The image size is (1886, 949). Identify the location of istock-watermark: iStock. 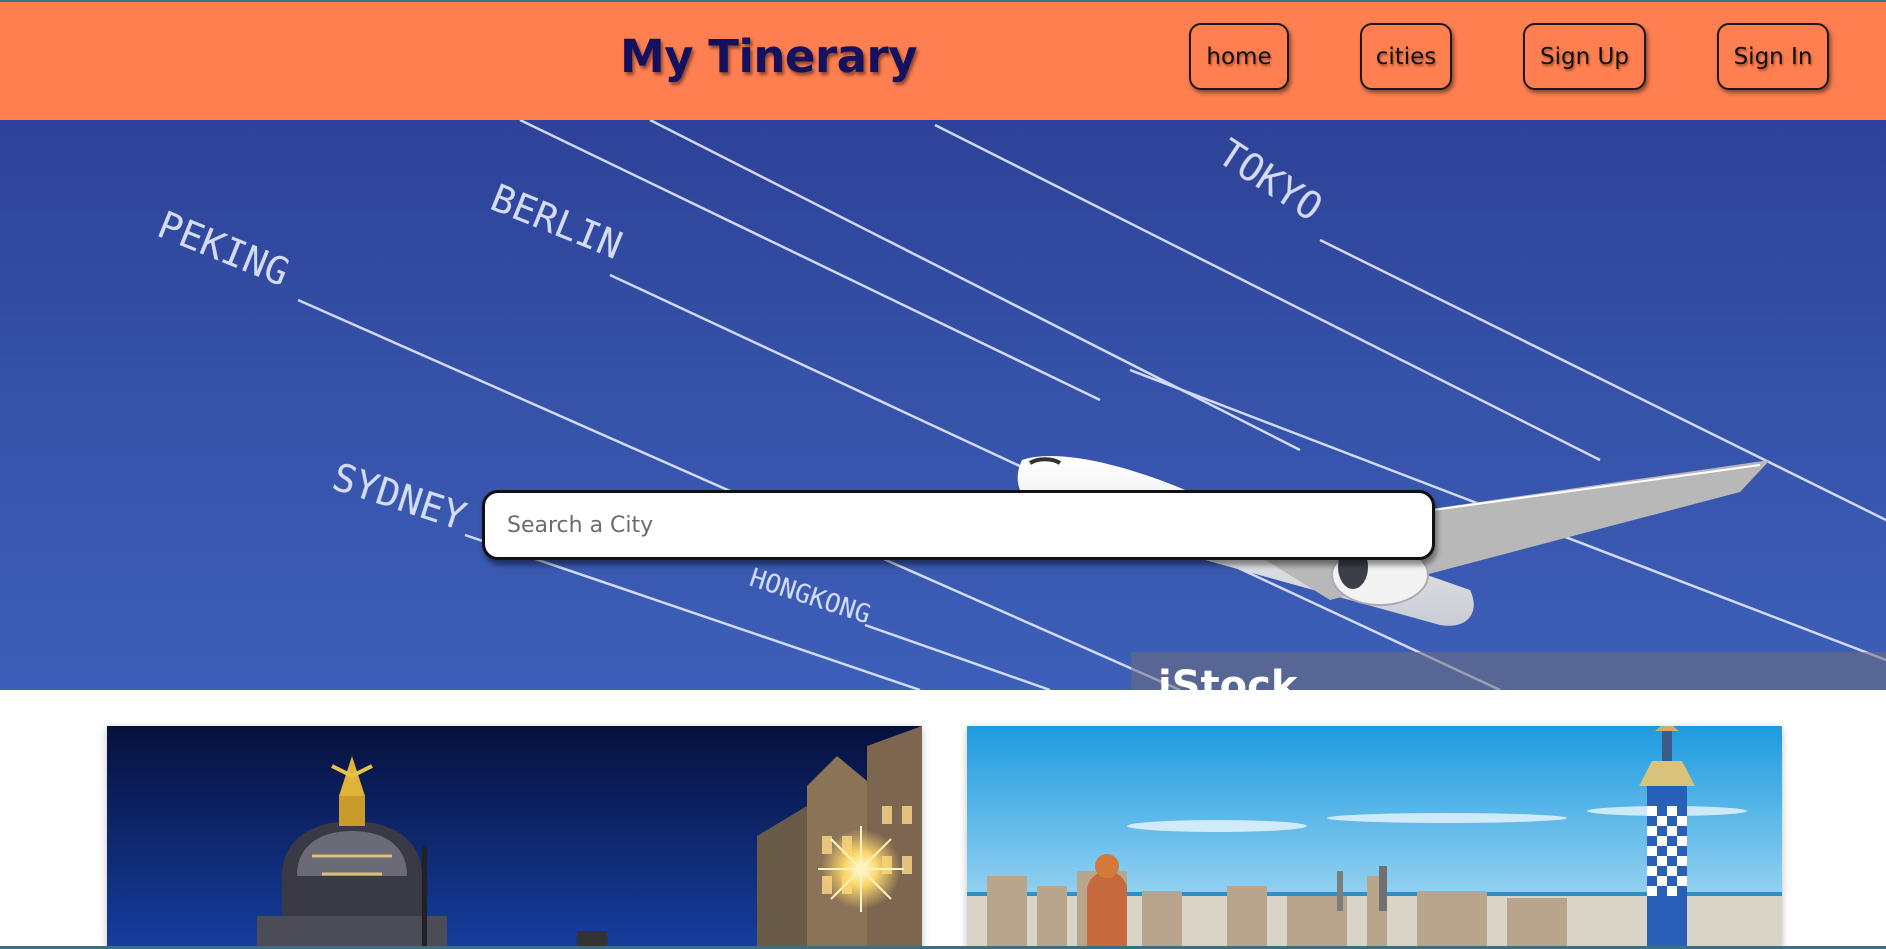
(1228, 676).